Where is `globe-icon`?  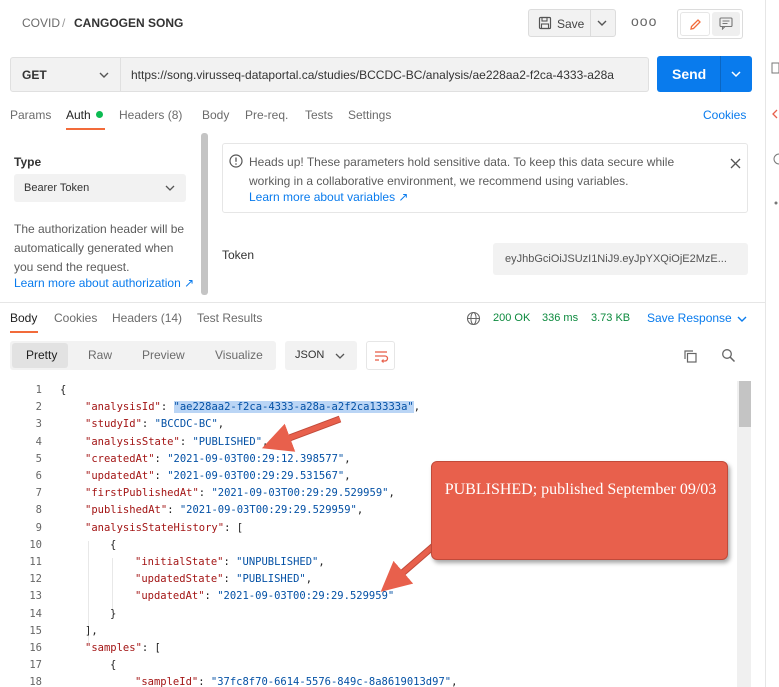
globe-icon is located at coordinates (473, 318).